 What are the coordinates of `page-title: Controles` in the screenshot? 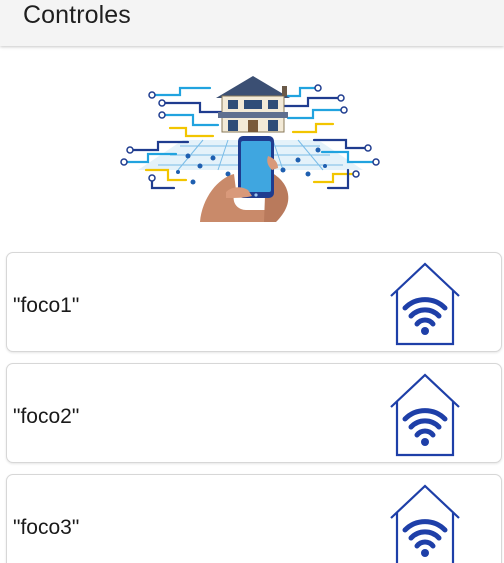 It's located at (77, 15).